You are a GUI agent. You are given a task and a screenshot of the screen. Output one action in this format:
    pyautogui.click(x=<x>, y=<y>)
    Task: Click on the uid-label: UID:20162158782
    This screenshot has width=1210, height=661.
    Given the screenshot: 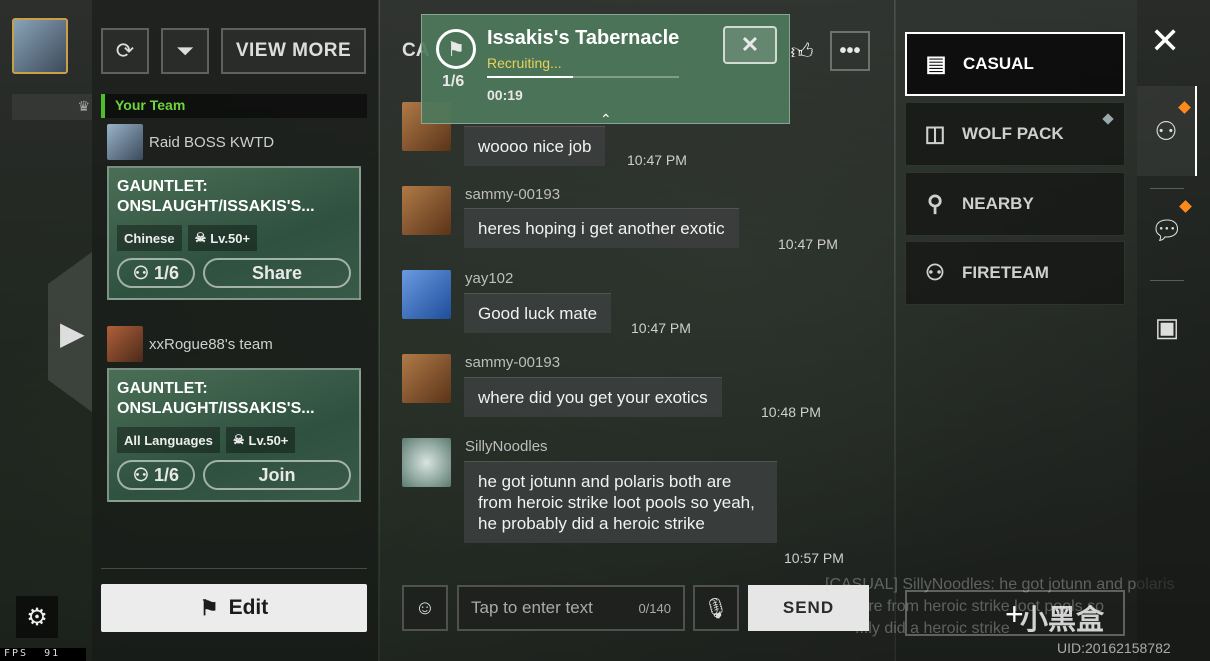 What is the action you would take?
    pyautogui.click(x=1114, y=648)
    